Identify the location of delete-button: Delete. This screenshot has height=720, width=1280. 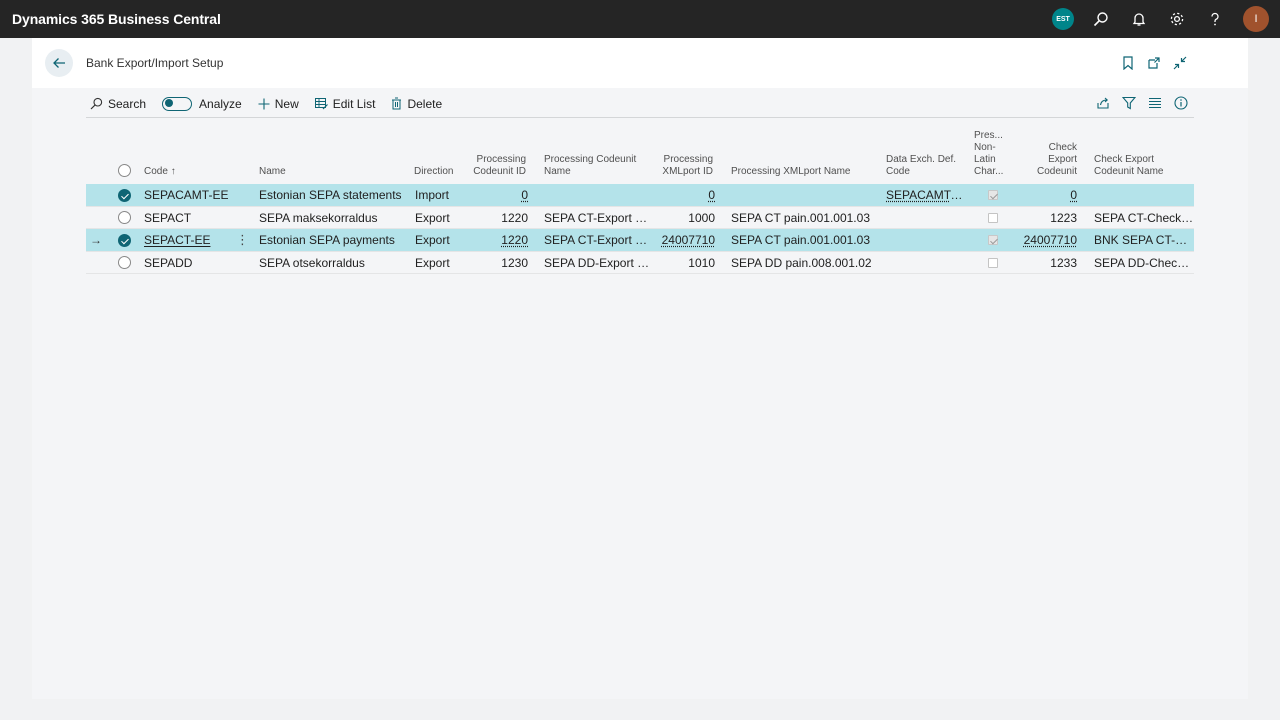
(416, 104).